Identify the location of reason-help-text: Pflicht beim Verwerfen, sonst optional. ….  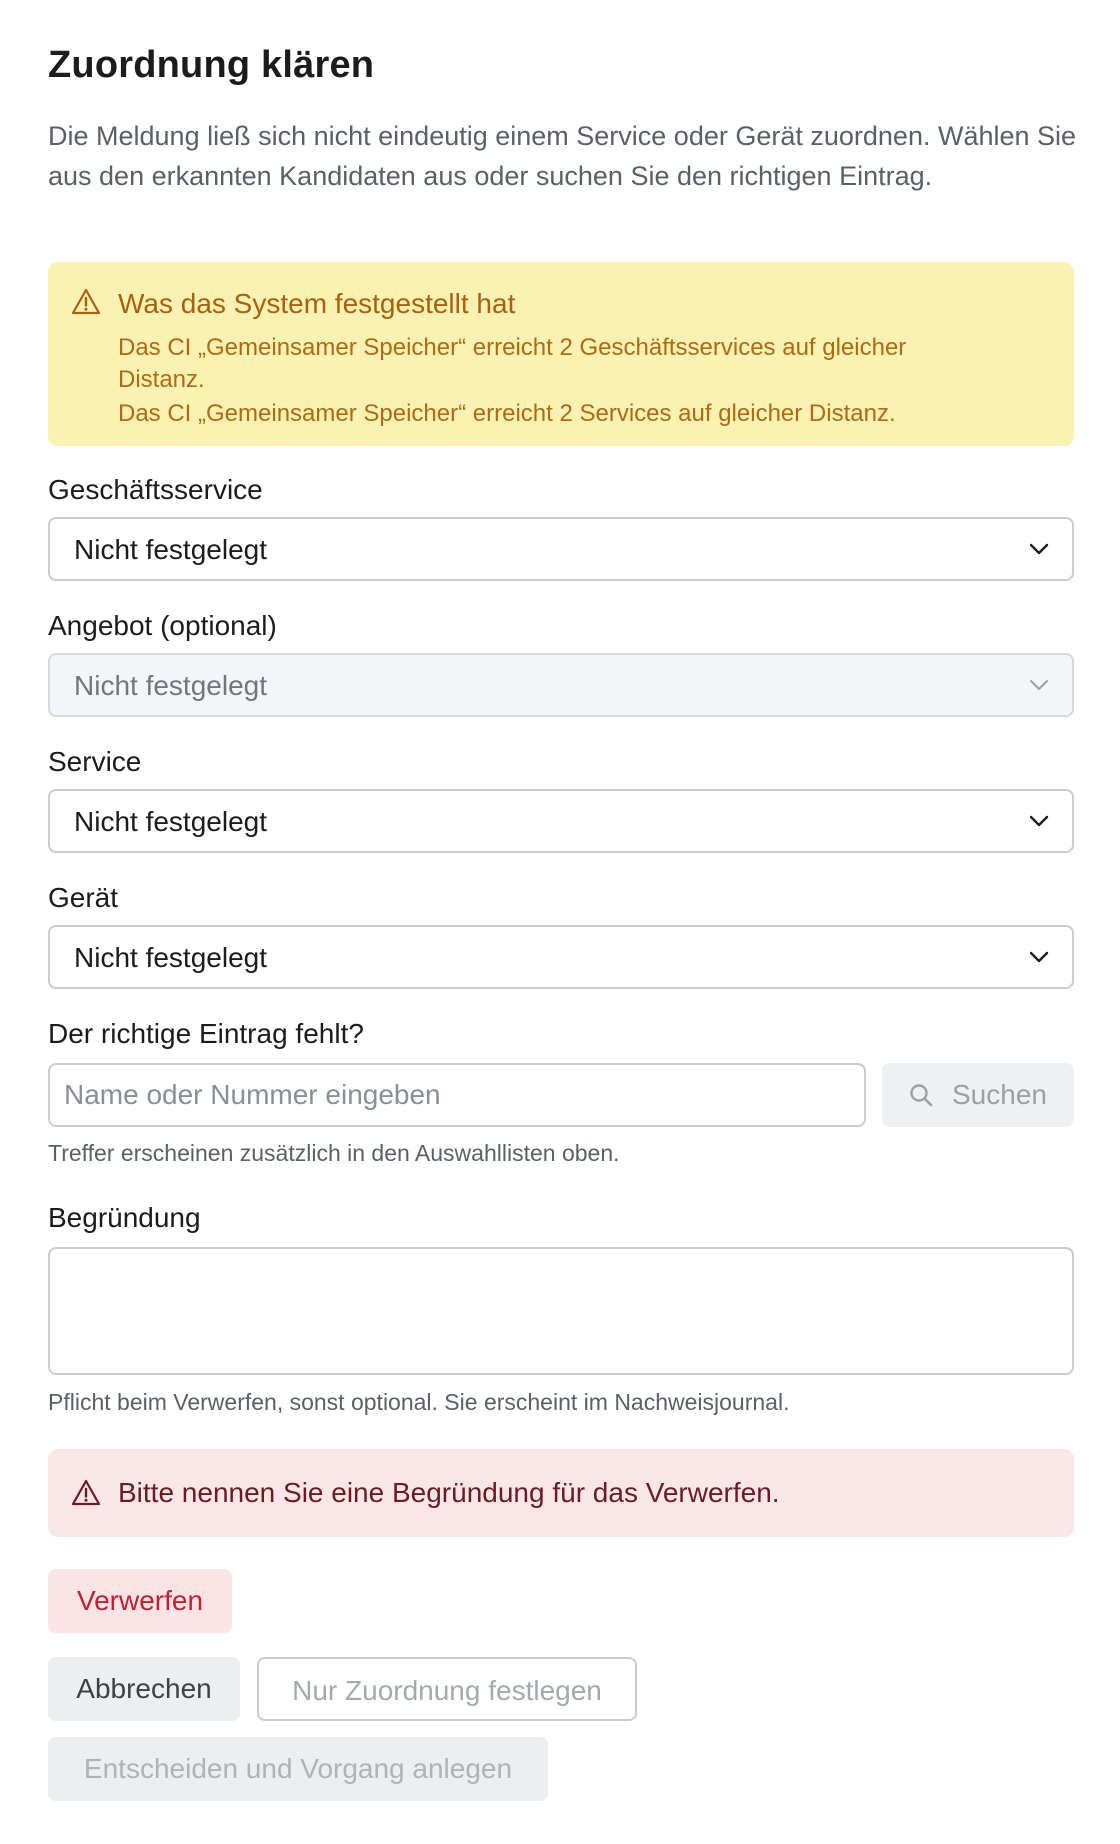
(419, 1402).